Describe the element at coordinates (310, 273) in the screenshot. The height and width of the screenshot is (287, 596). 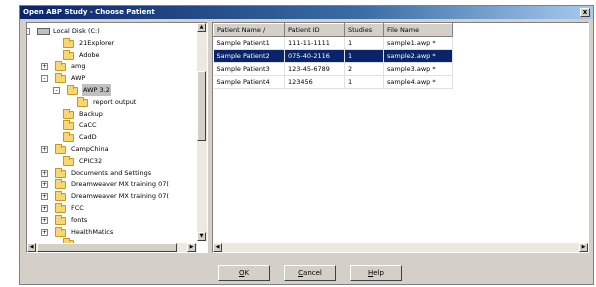
I see `cancel-button: Cancel` at that location.